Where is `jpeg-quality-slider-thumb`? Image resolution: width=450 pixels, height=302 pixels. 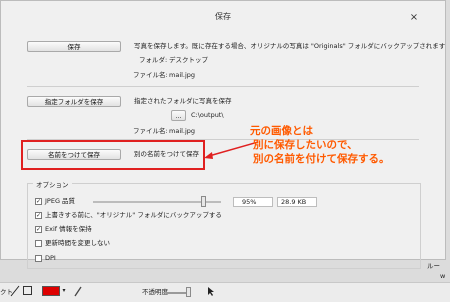
jpeg-quality-slider-thumb is located at coordinates (203, 201).